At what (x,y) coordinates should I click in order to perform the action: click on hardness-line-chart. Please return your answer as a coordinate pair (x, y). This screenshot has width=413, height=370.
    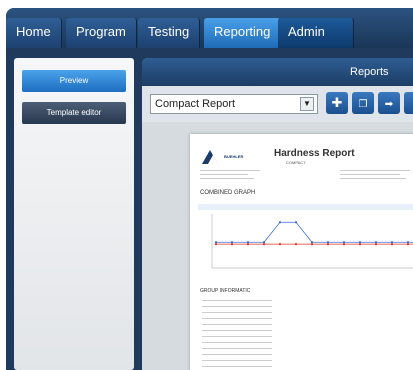
    Looking at the image, I should click on (305, 236).